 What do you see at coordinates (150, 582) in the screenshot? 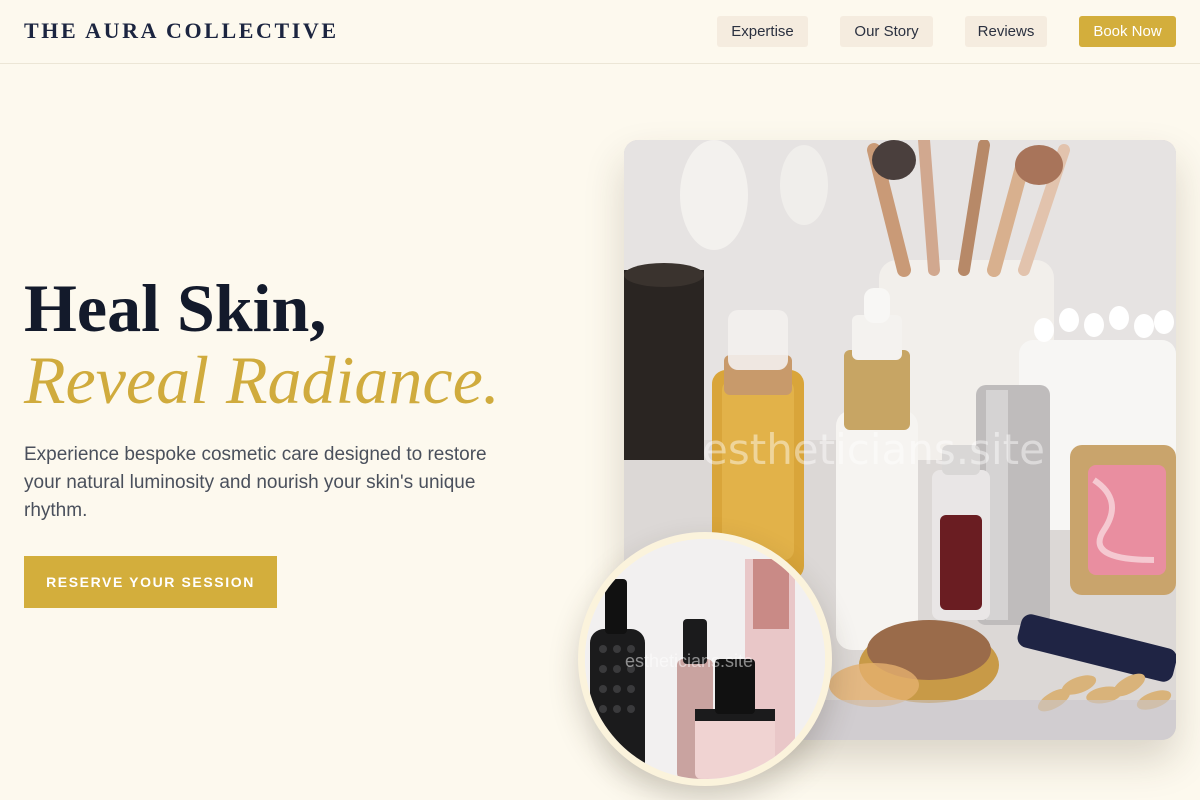
I see `reserve-session-button: RESERVE YOUR SESSION` at bounding box center [150, 582].